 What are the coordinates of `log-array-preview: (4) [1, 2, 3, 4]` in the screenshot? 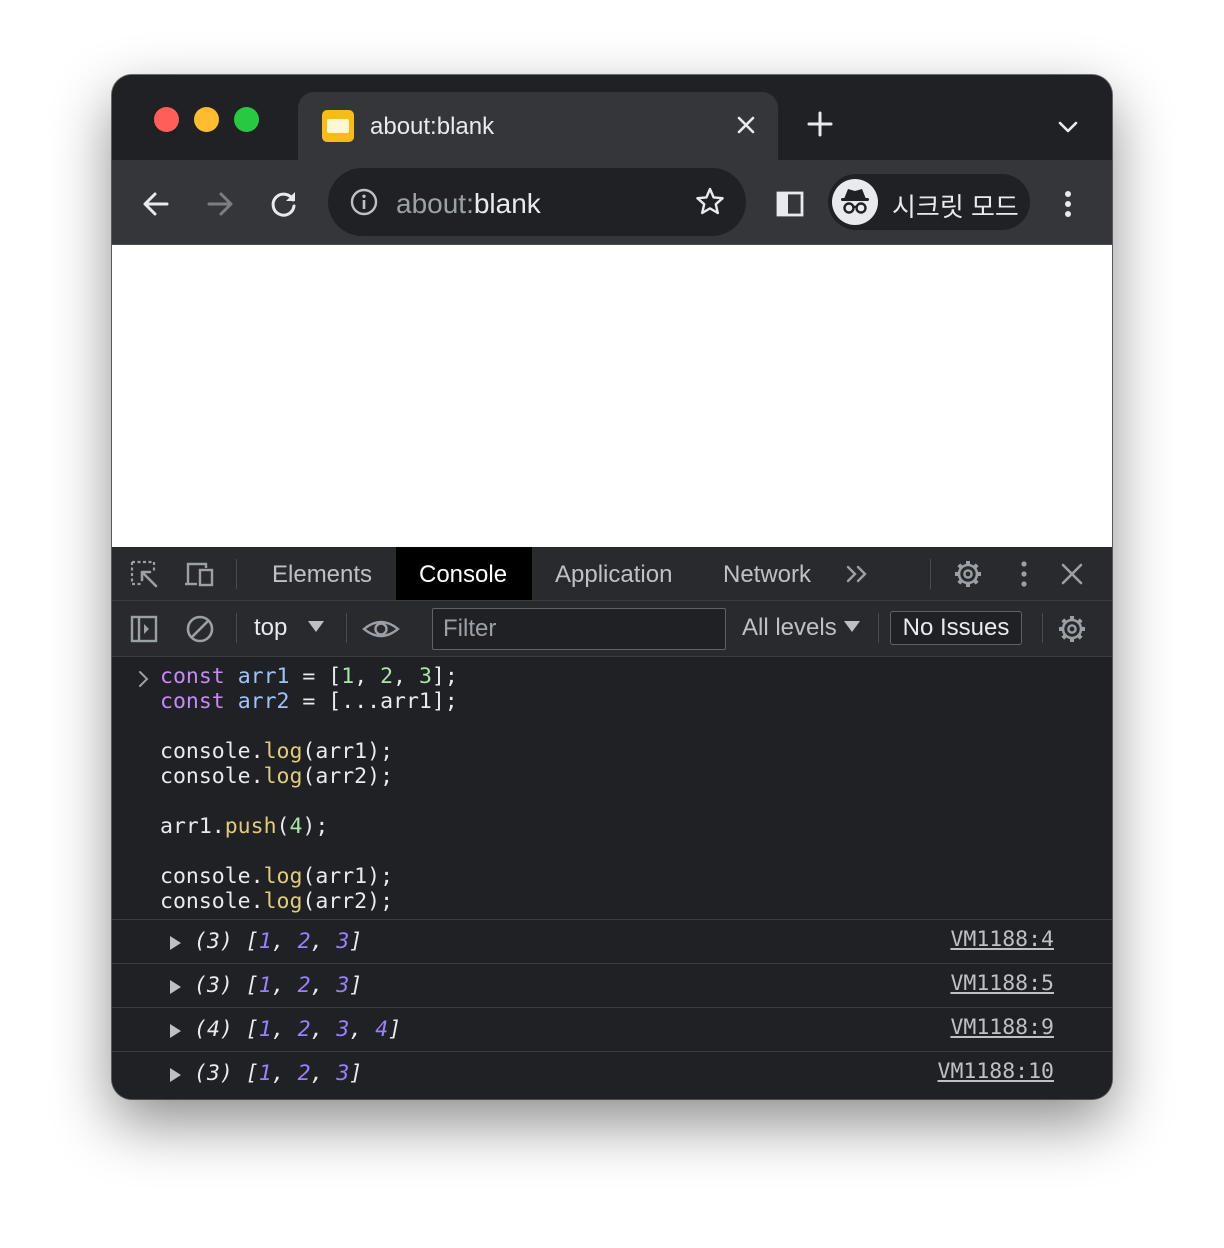 It's located at (297, 1029).